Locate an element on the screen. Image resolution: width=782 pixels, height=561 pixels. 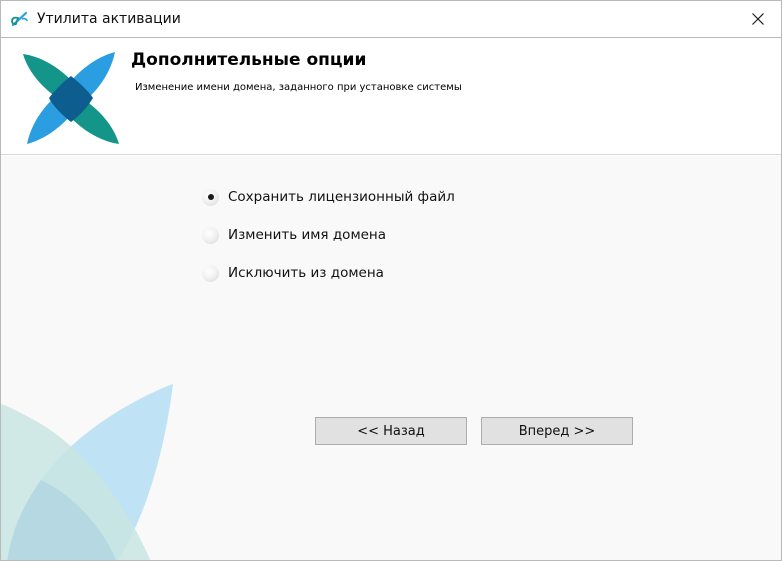
option-label: Изменить имя домена is located at coordinates (307, 235).